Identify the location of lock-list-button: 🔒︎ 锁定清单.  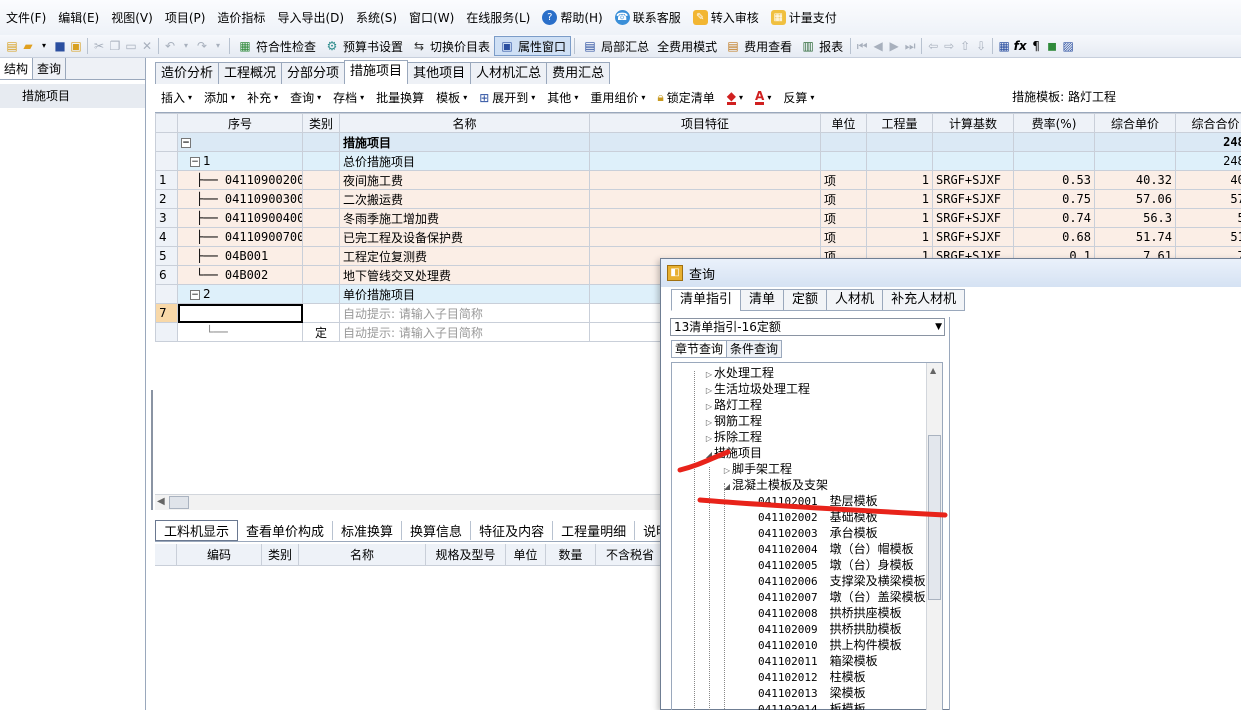
(685, 97).